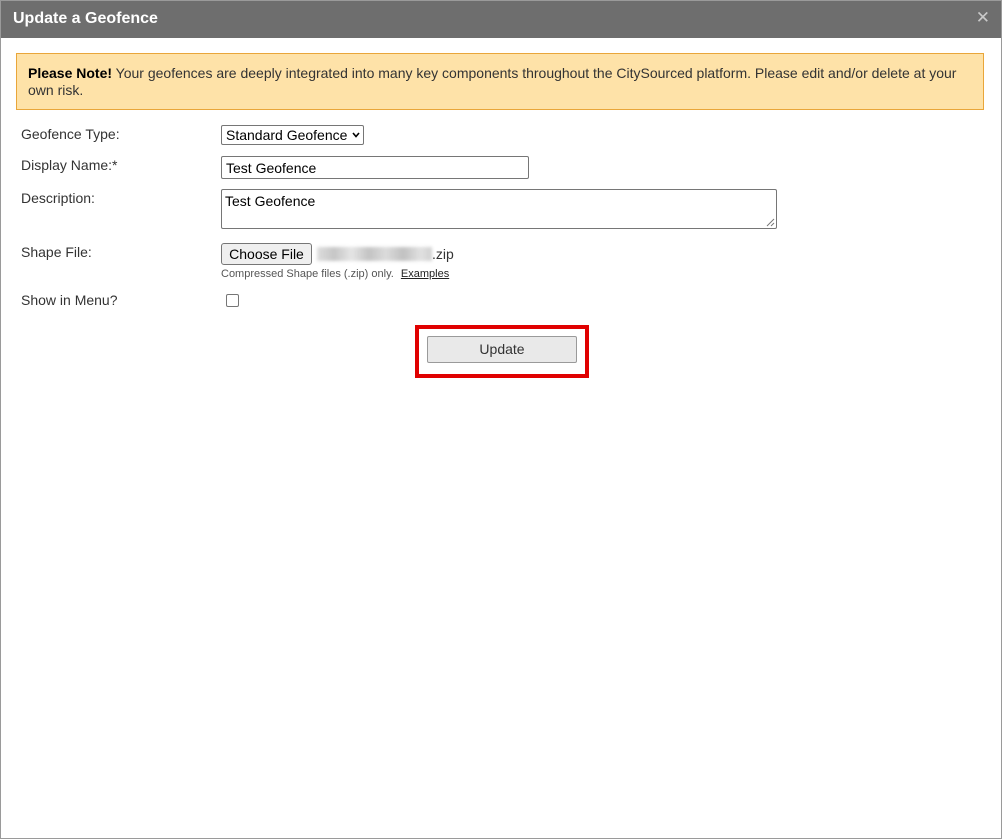 This screenshot has width=1002, height=839. What do you see at coordinates (266, 254) in the screenshot?
I see `choose-file-button: Choose File` at bounding box center [266, 254].